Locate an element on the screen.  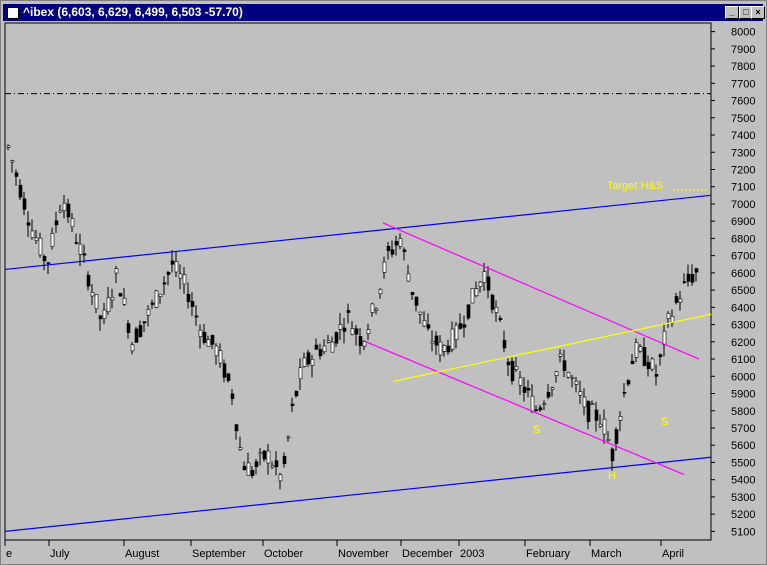
y-tick-label: 6000 is located at coordinates (743, 377).